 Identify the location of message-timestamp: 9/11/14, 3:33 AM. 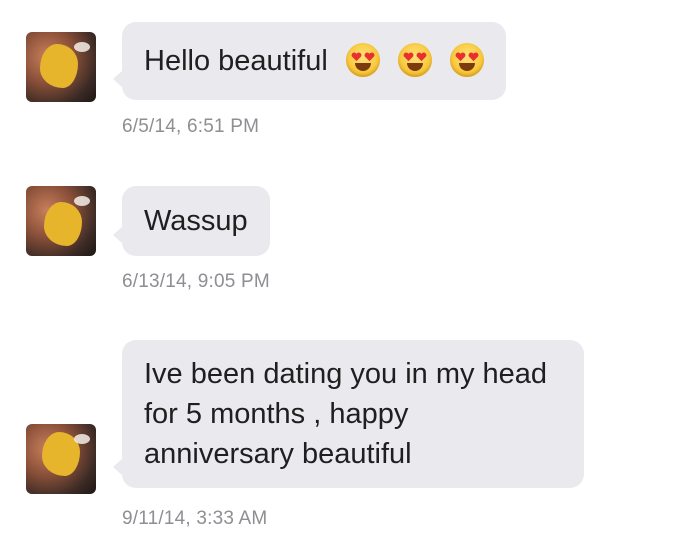
(195, 518).